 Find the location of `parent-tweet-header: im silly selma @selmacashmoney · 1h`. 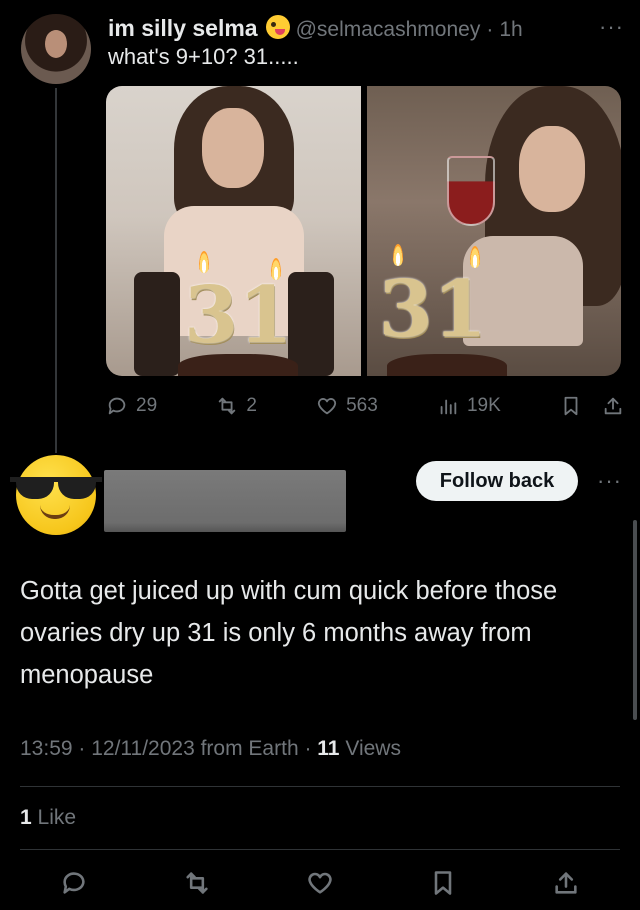

parent-tweet-header: im silly selma @selmacashmoney · 1h is located at coordinates (315, 27).